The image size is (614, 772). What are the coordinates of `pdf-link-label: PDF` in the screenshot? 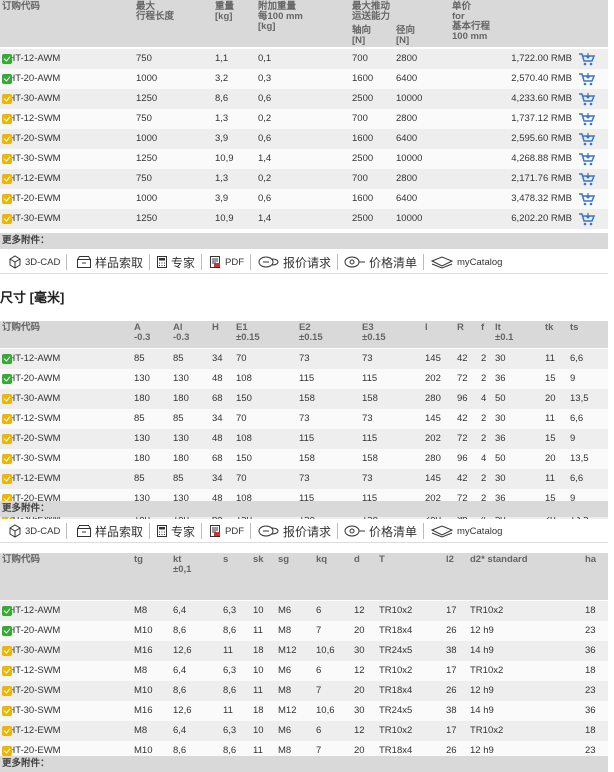 It's located at (234, 531).